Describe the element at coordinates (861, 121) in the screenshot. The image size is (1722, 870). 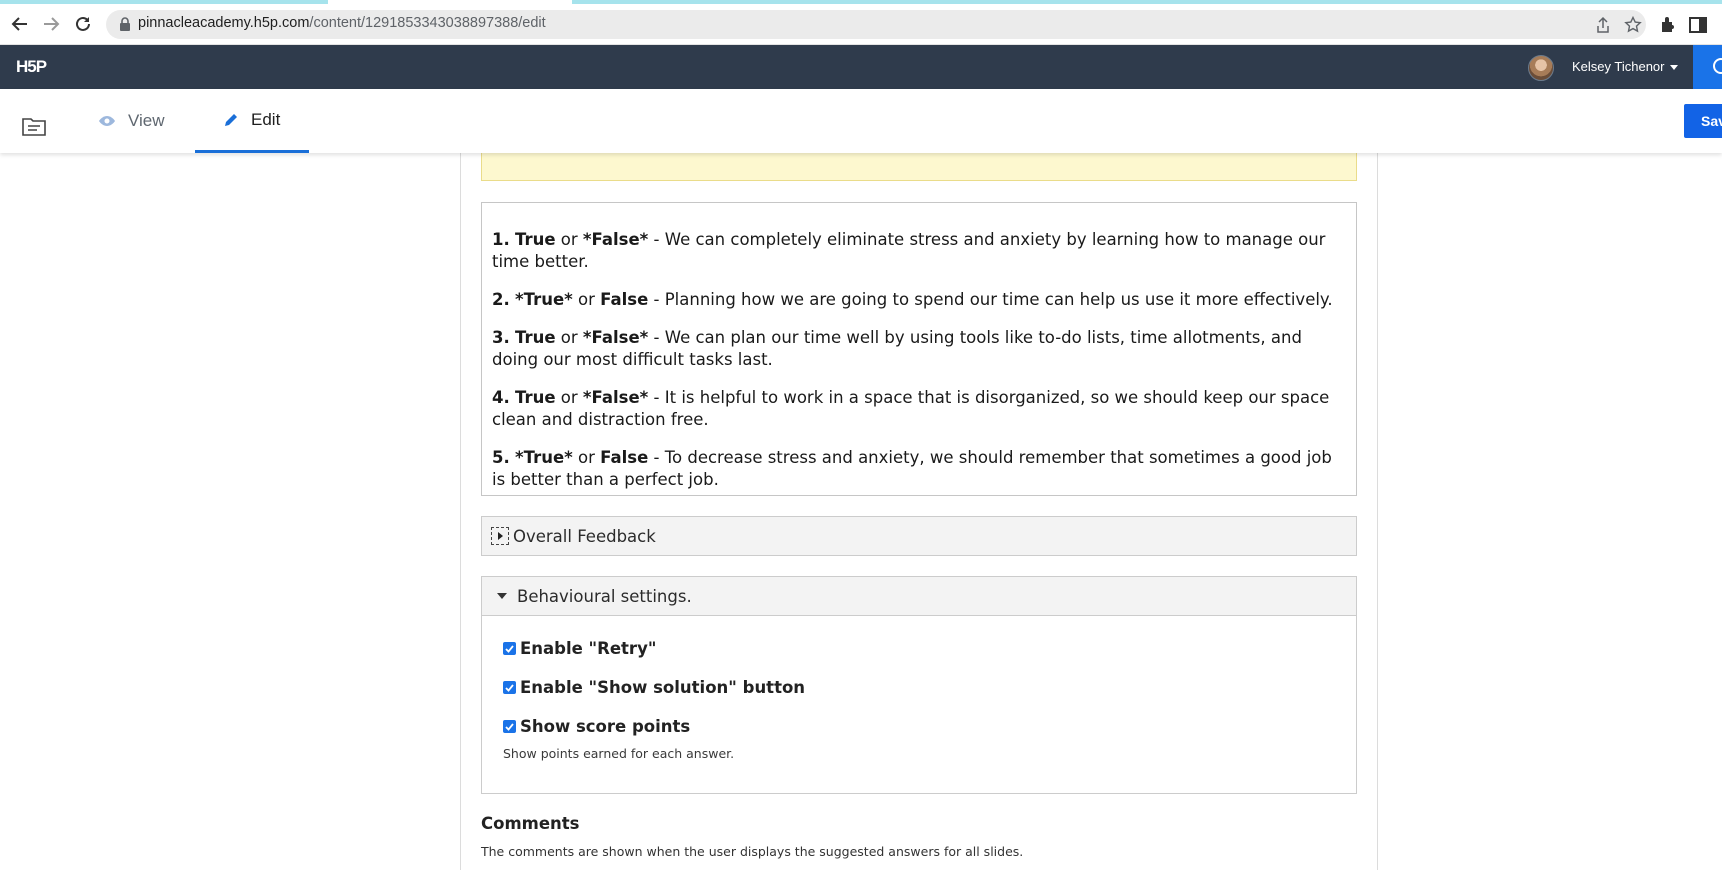
I see `editor-toolbar: View Edit Save` at that location.